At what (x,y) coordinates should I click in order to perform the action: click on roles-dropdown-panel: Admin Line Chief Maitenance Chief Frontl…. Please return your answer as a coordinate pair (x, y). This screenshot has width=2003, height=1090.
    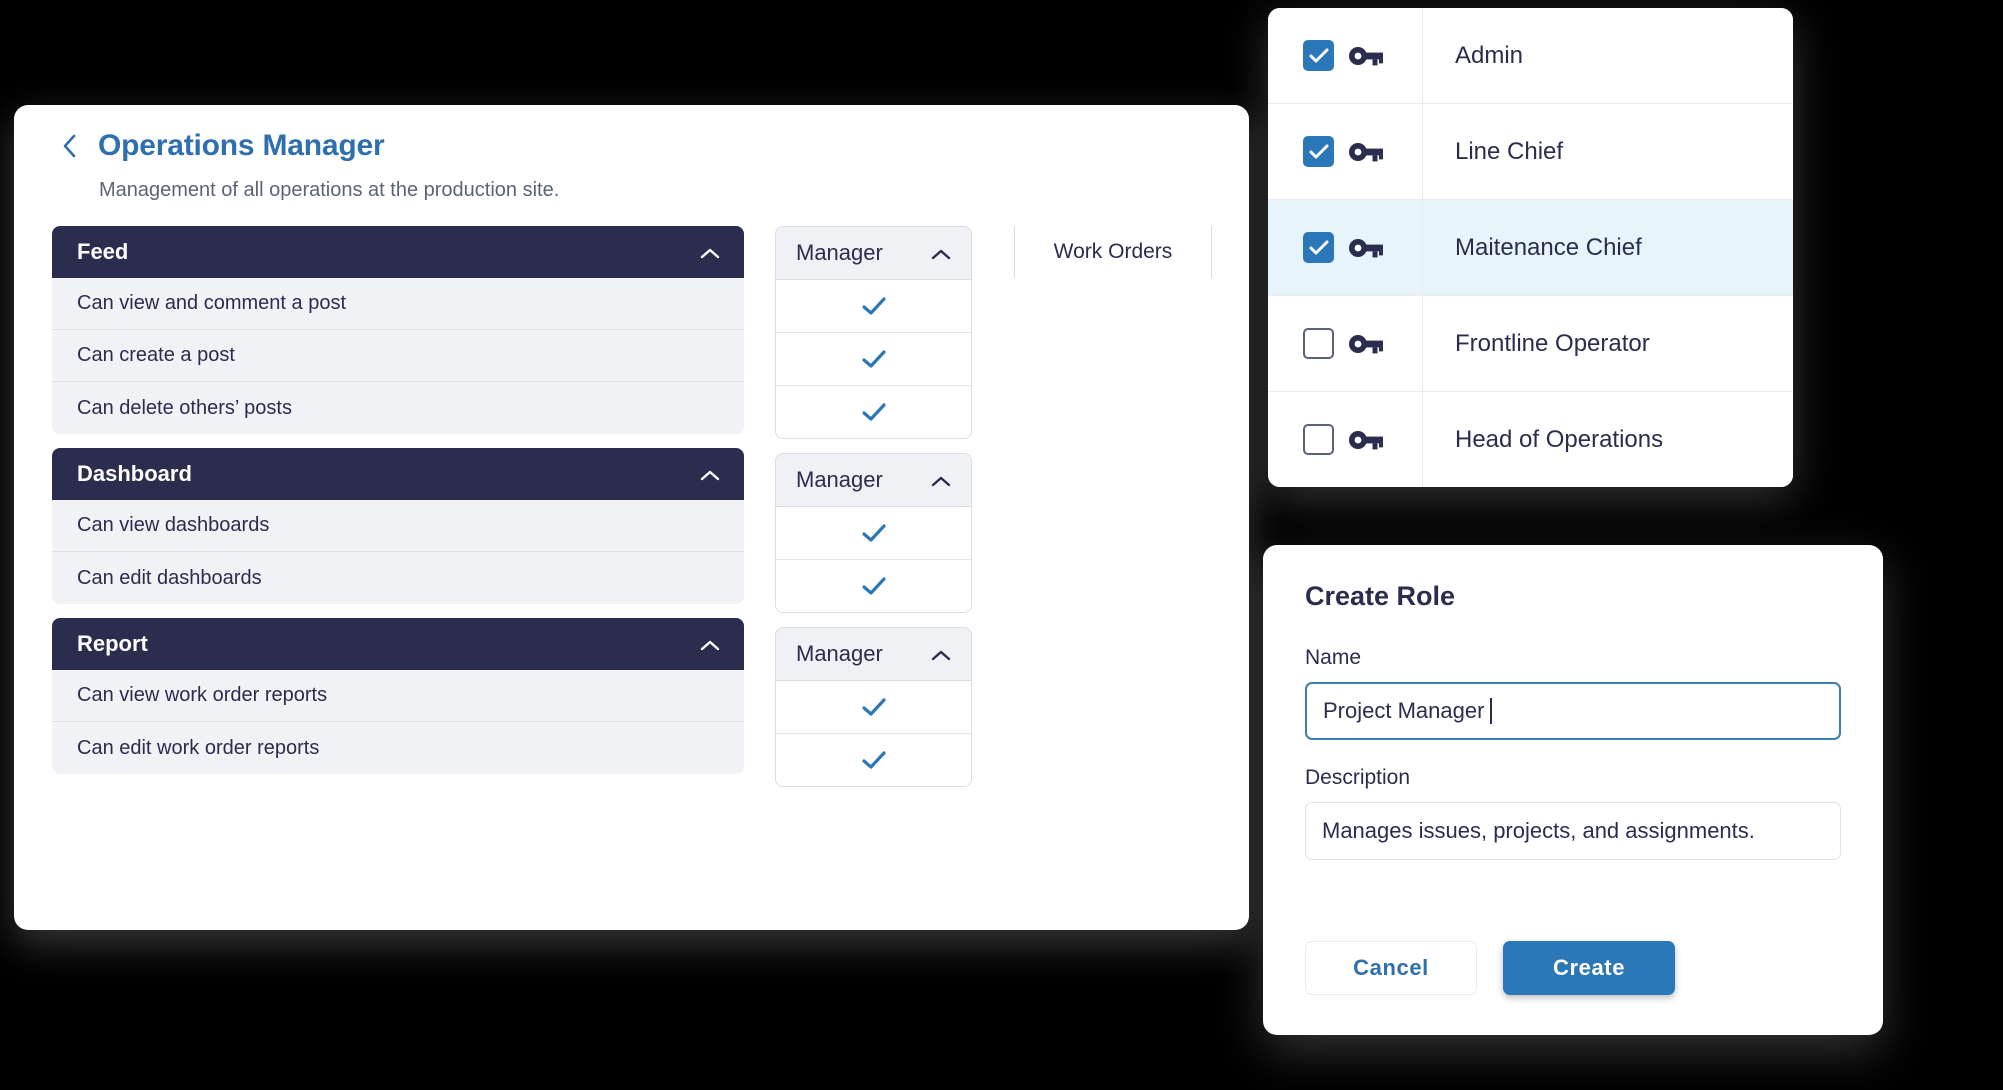
    Looking at the image, I should click on (1530, 247).